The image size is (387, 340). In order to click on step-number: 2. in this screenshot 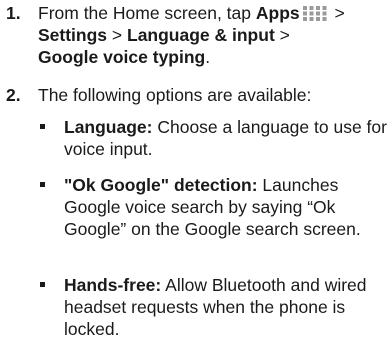, I will do `click(13, 95)`.